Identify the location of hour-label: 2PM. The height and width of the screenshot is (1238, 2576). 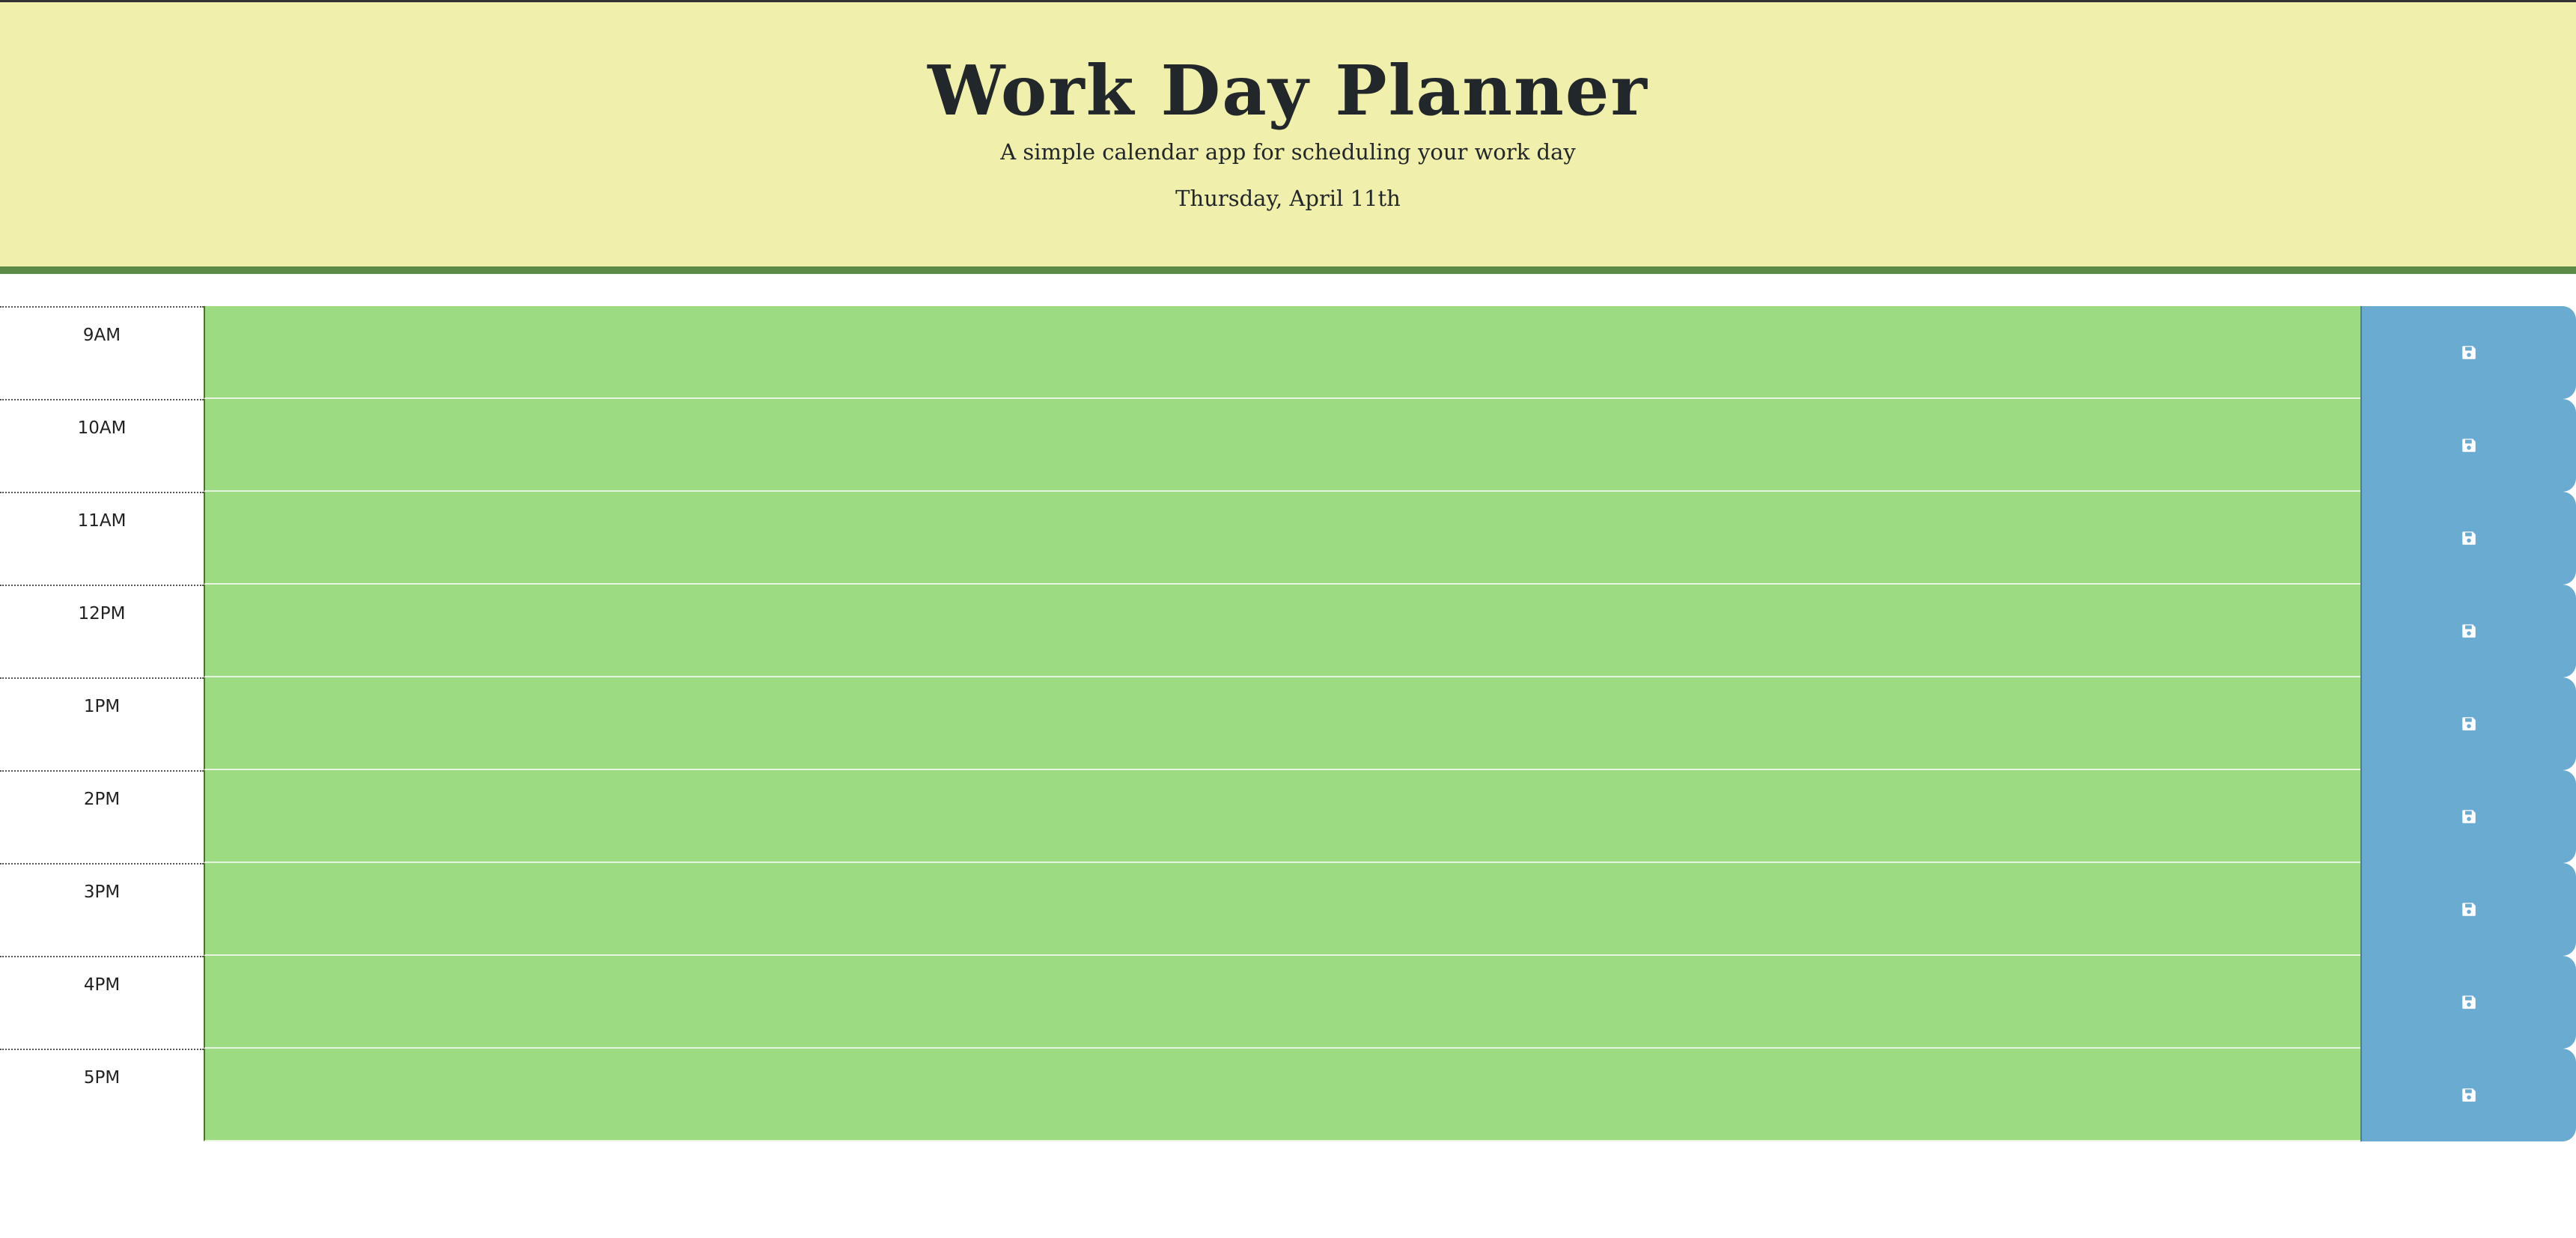
(102, 816).